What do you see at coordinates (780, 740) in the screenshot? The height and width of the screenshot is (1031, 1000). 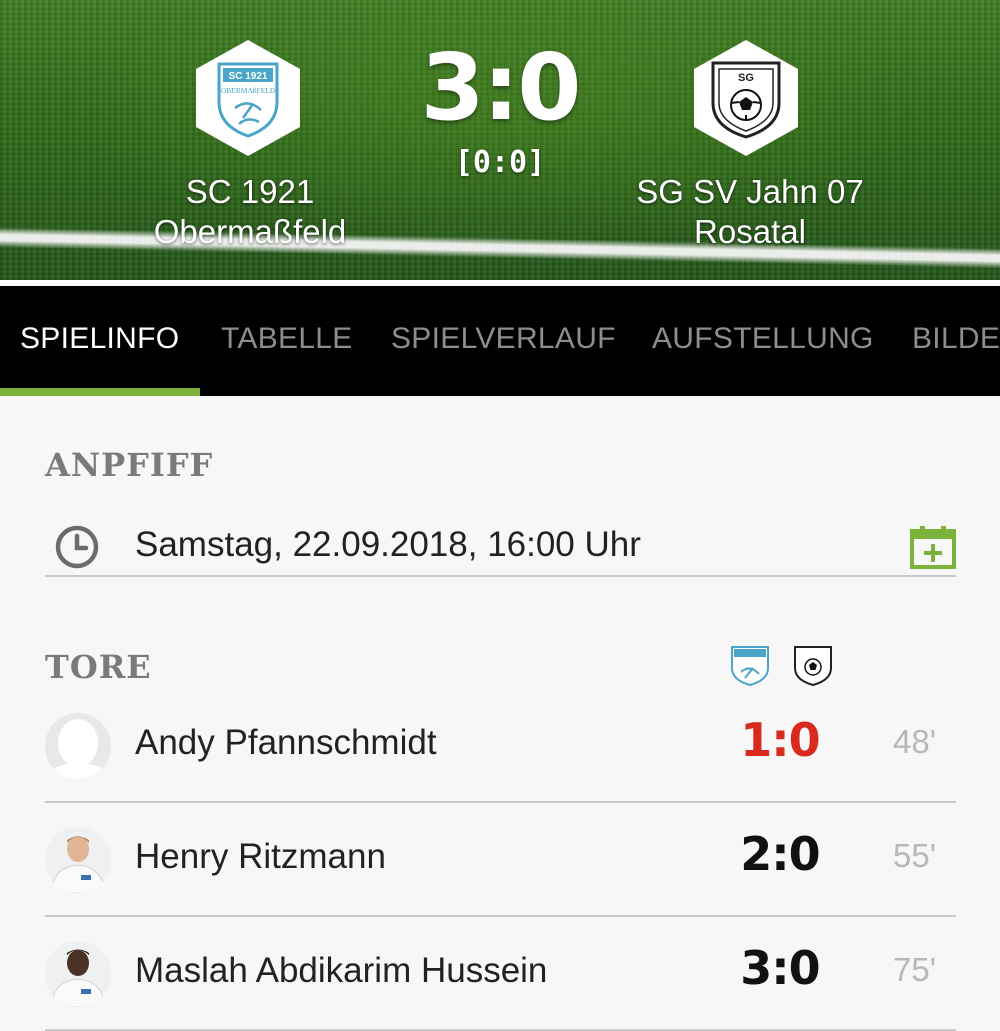 I see `goal-score: 1:0` at bounding box center [780, 740].